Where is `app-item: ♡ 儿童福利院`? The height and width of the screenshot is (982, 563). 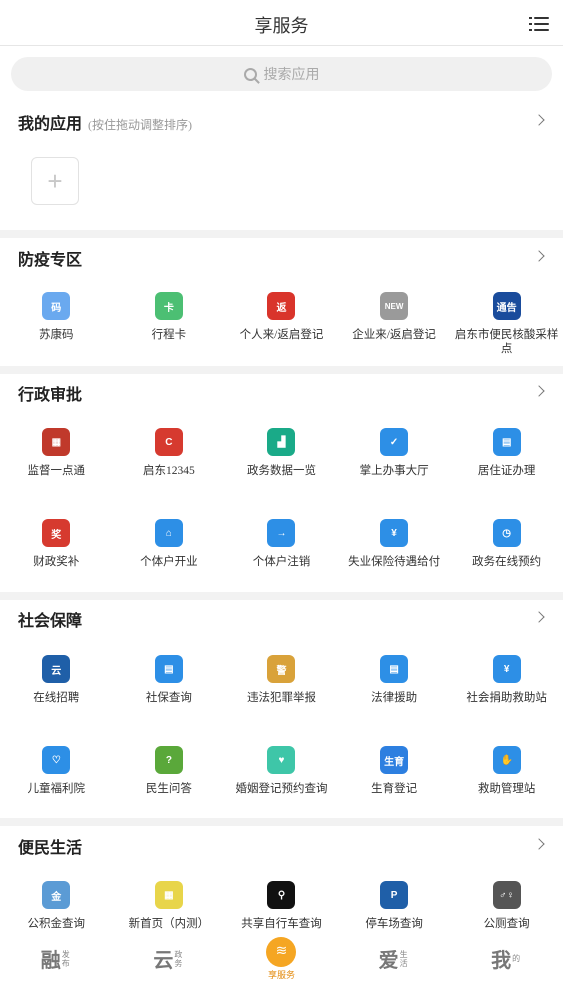 app-item: ♡ 儿童福利院 is located at coordinates (56, 771).